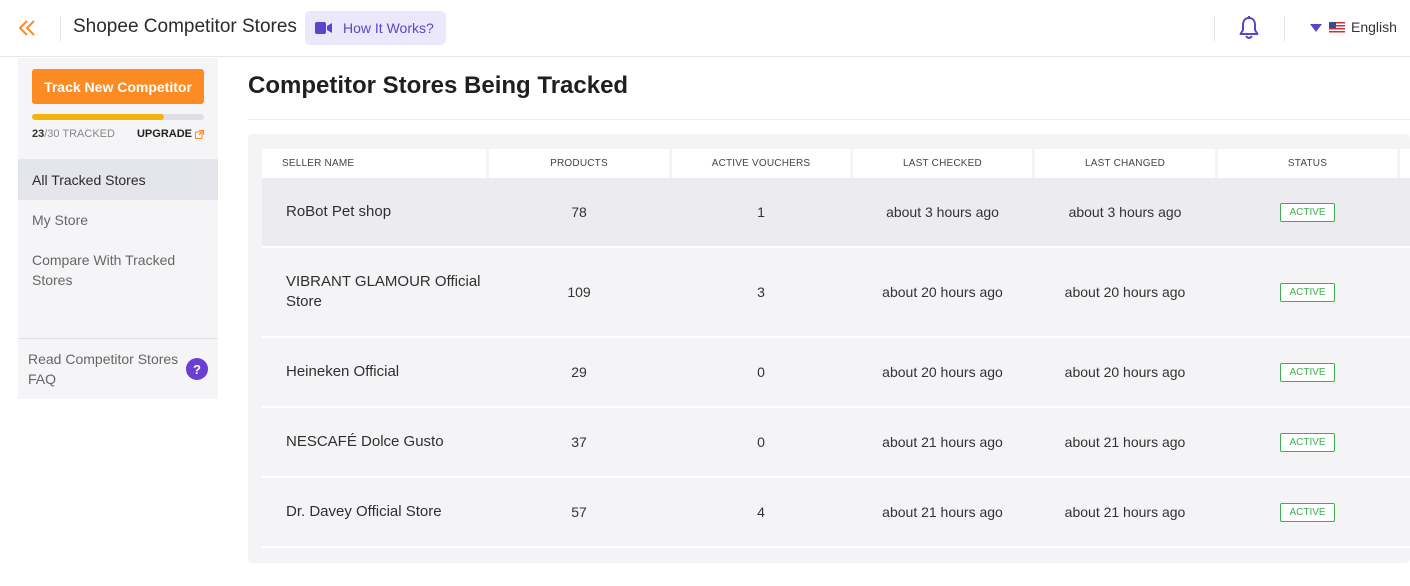 The height and width of the screenshot is (586, 1410). I want to click on how-it-works-button: How It Works?, so click(375, 28).